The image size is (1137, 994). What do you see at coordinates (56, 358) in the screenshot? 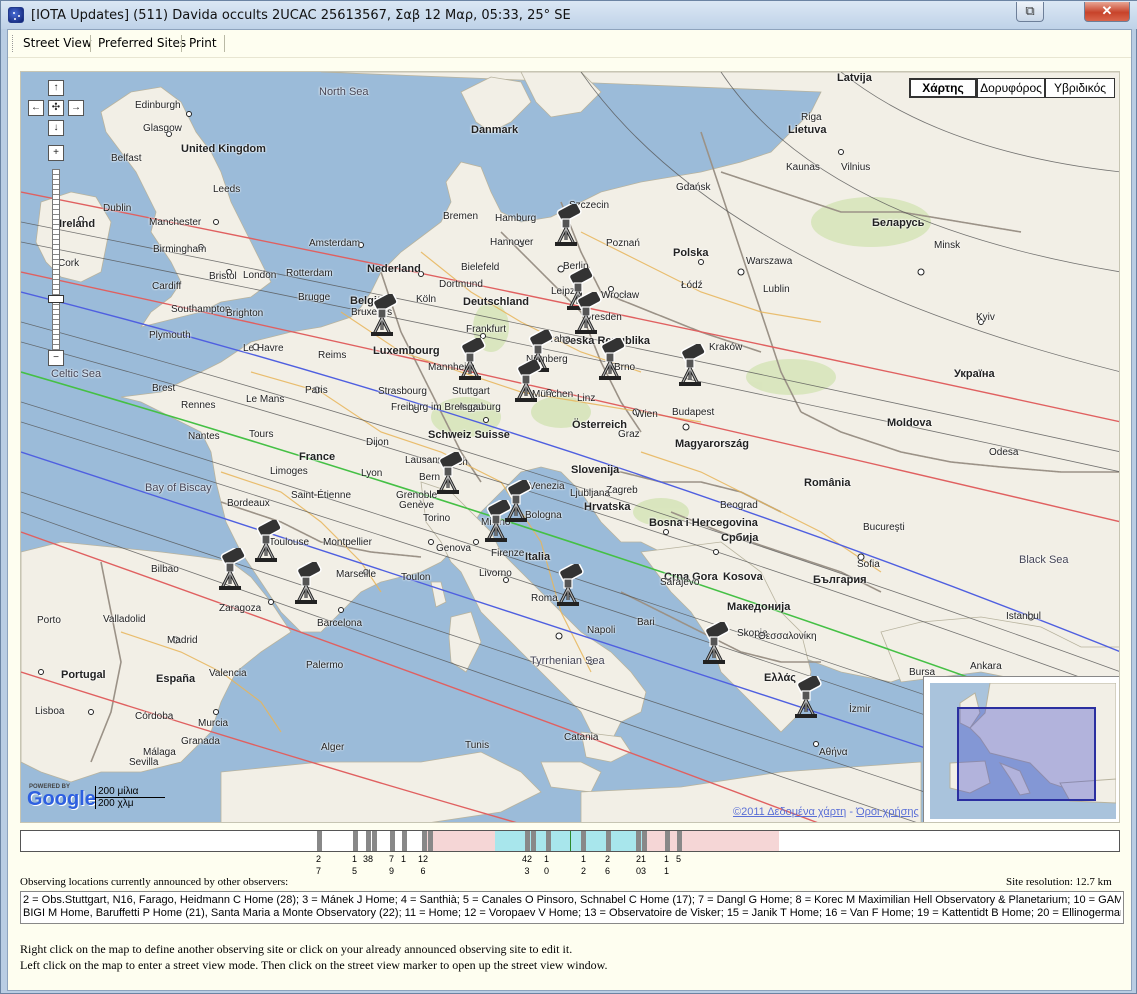
I see `zoom-out-button: −` at bounding box center [56, 358].